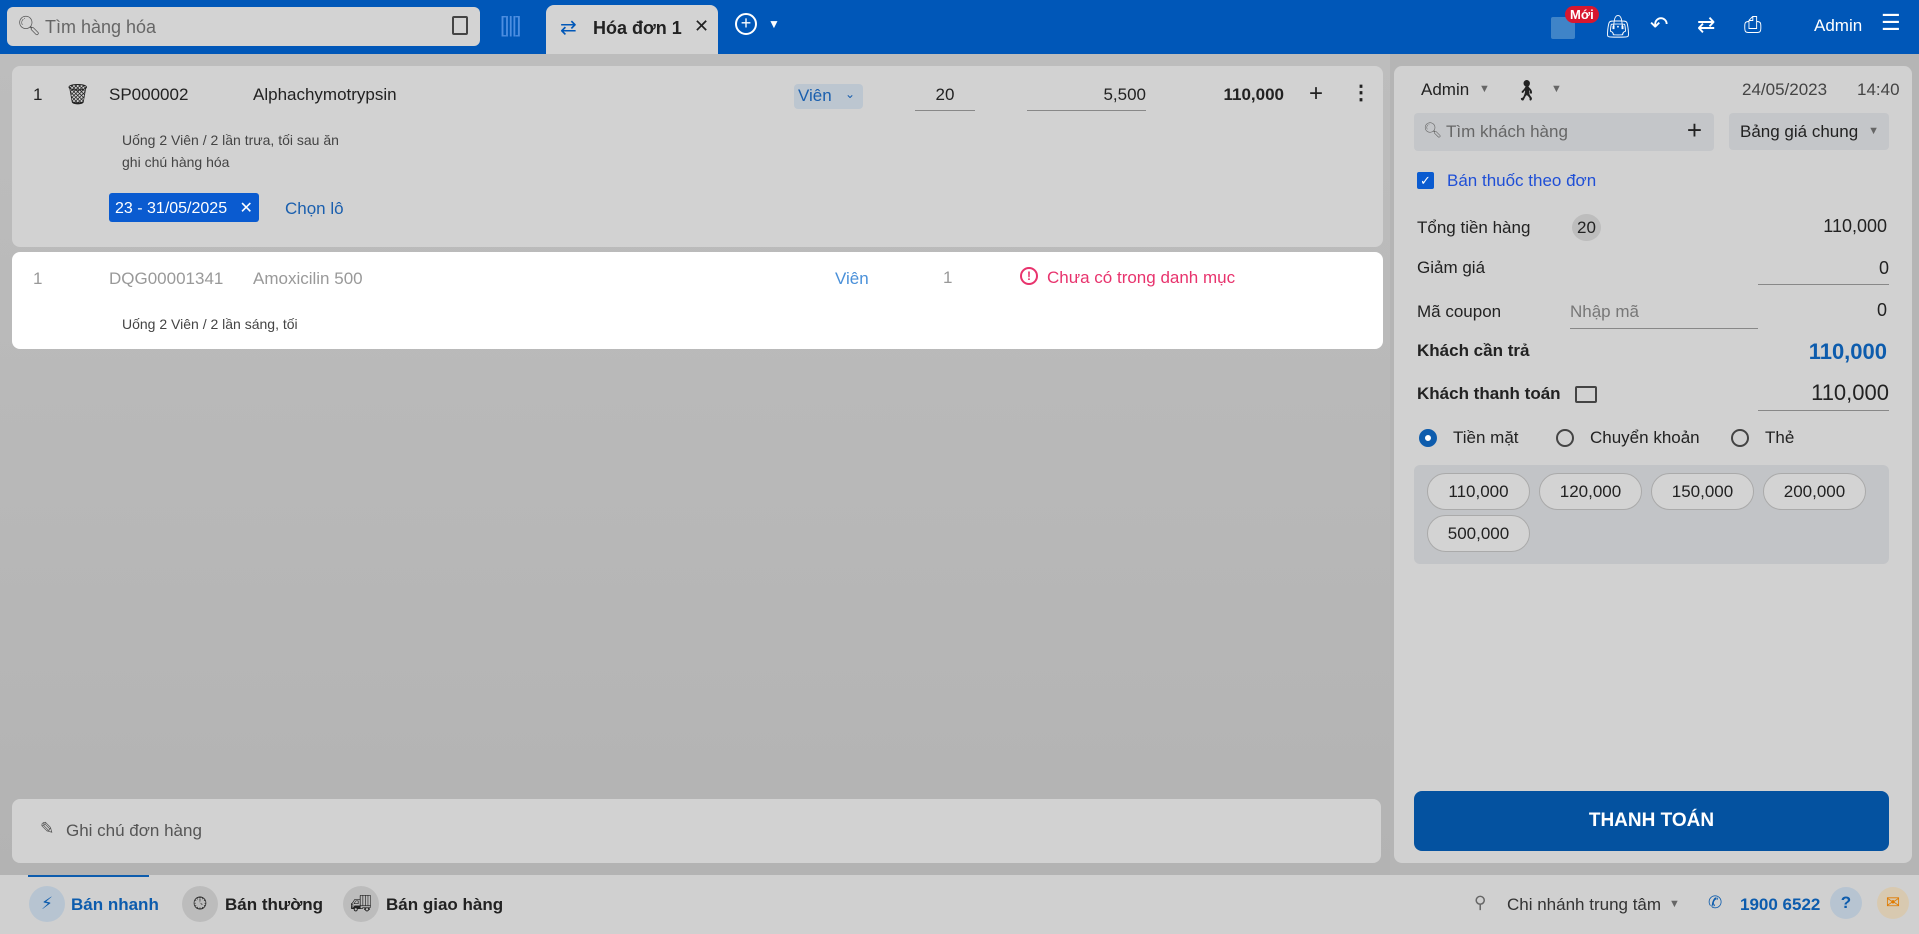  What do you see at coordinates (1478, 533) in the screenshot?
I see `quick-amount-button: 500,000` at bounding box center [1478, 533].